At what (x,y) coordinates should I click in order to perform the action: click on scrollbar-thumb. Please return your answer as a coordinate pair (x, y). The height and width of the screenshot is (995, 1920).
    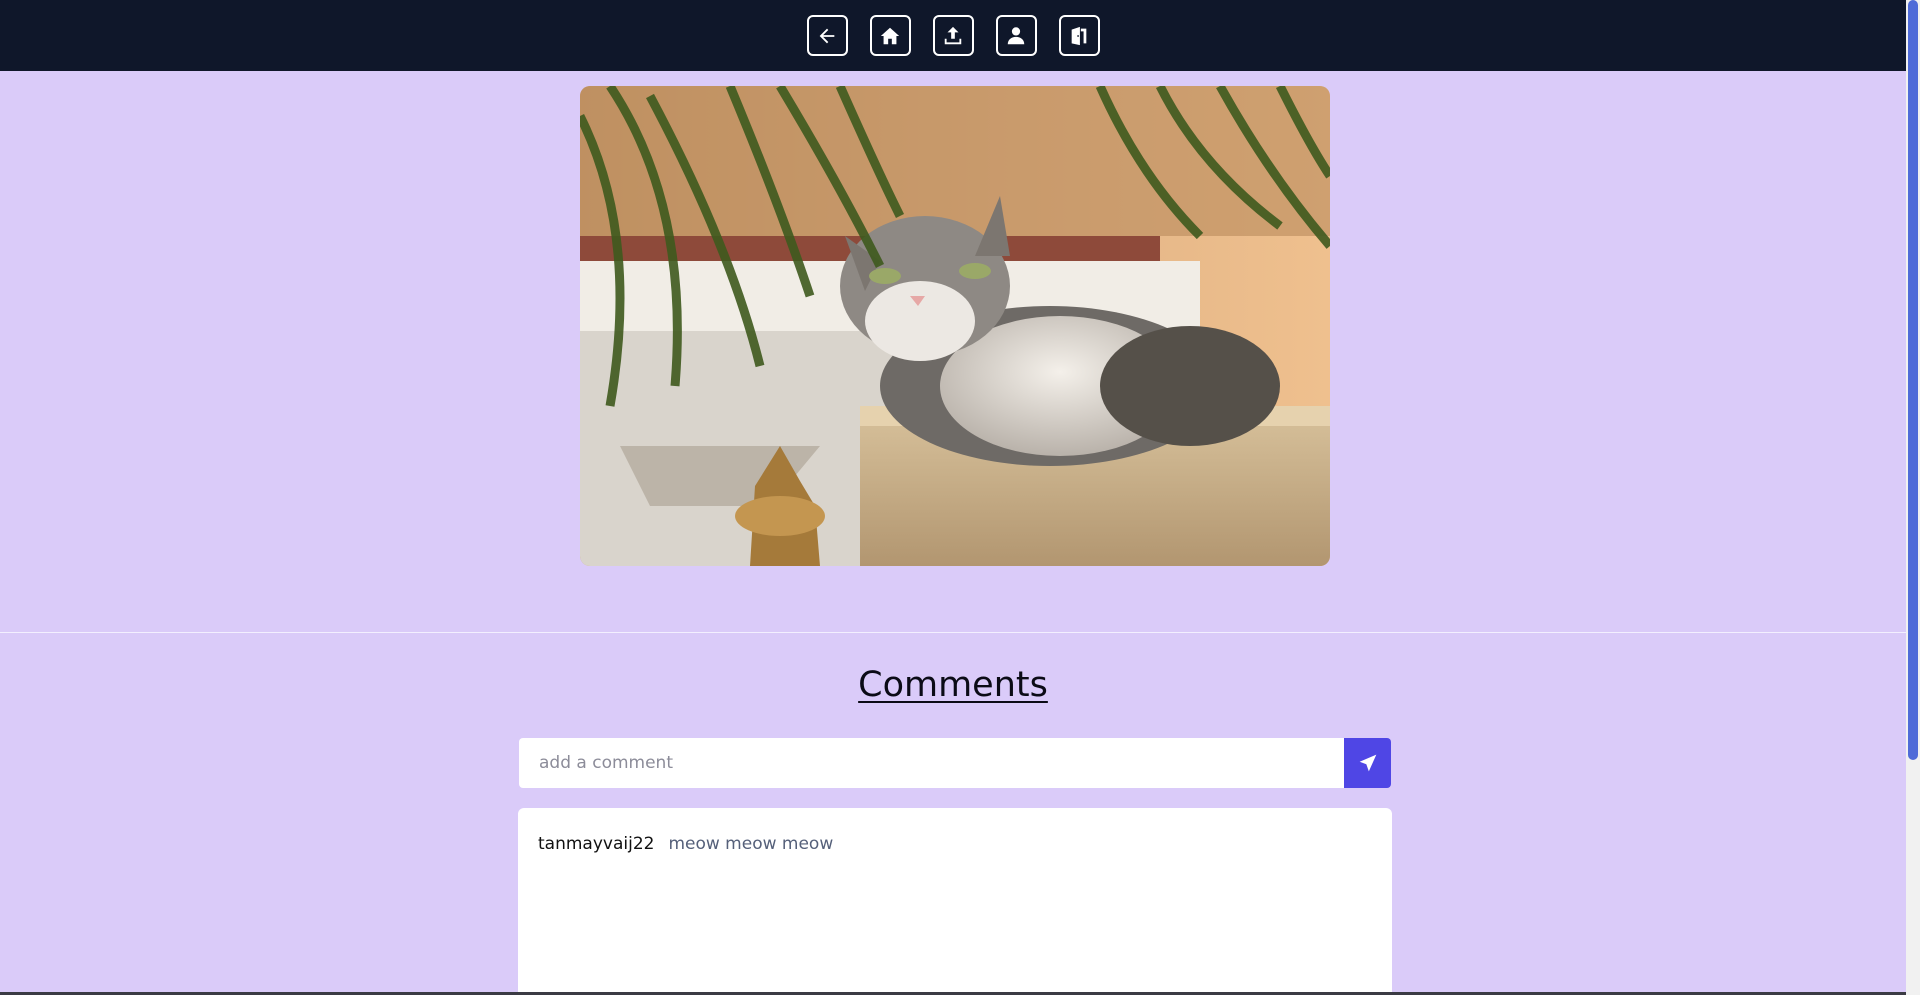
    Looking at the image, I should click on (1913, 380).